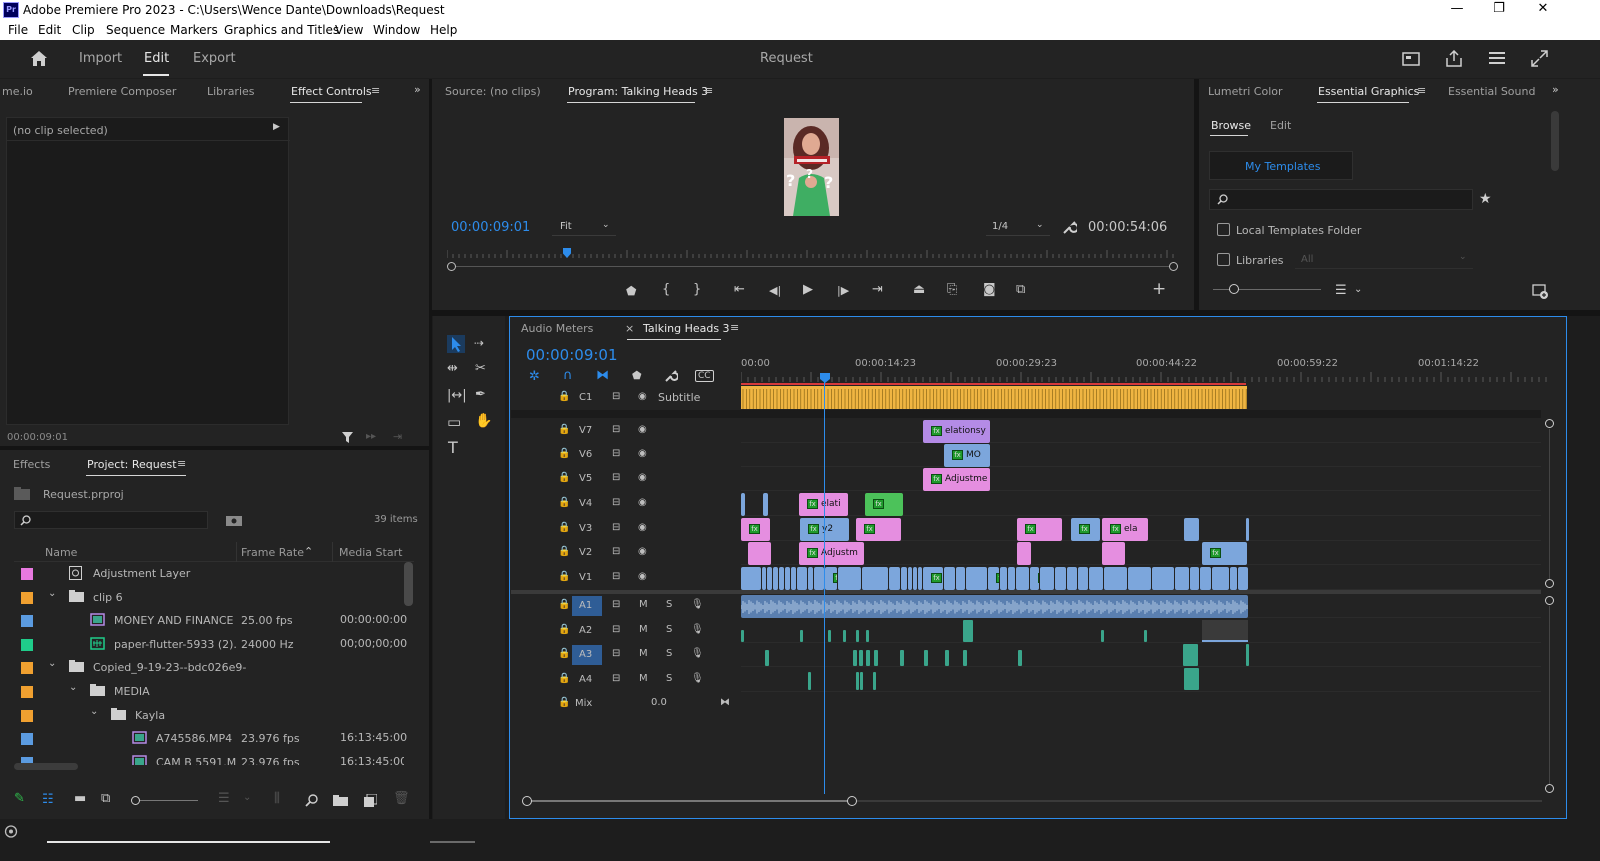 This screenshot has height=861, width=1600. What do you see at coordinates (1539, 58) in the screenshot?
I see `fullscreen-icon` at bounding box center [1539, 58].